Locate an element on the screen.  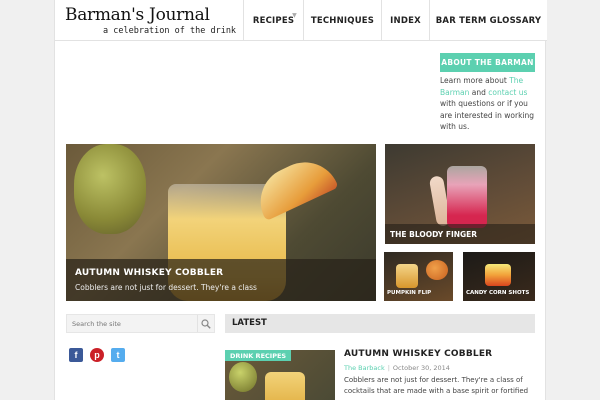
about-text-part: Learn more about is located at coordinates (475, 80).